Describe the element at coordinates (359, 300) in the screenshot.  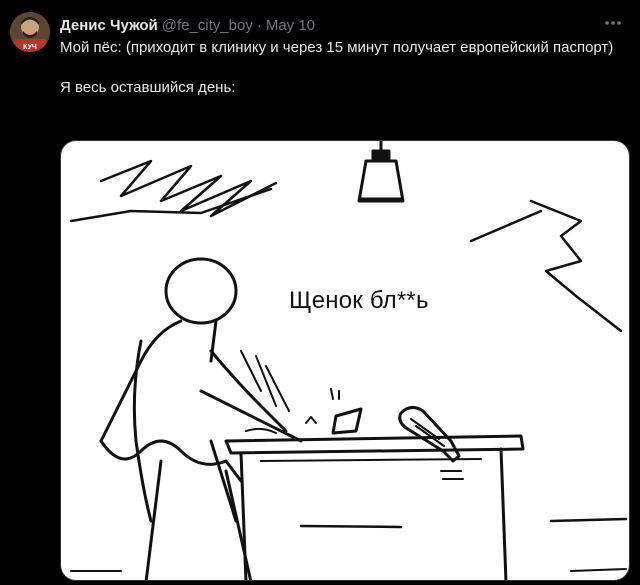
I see `meme-caption: Щенок бл**ь` at that location.